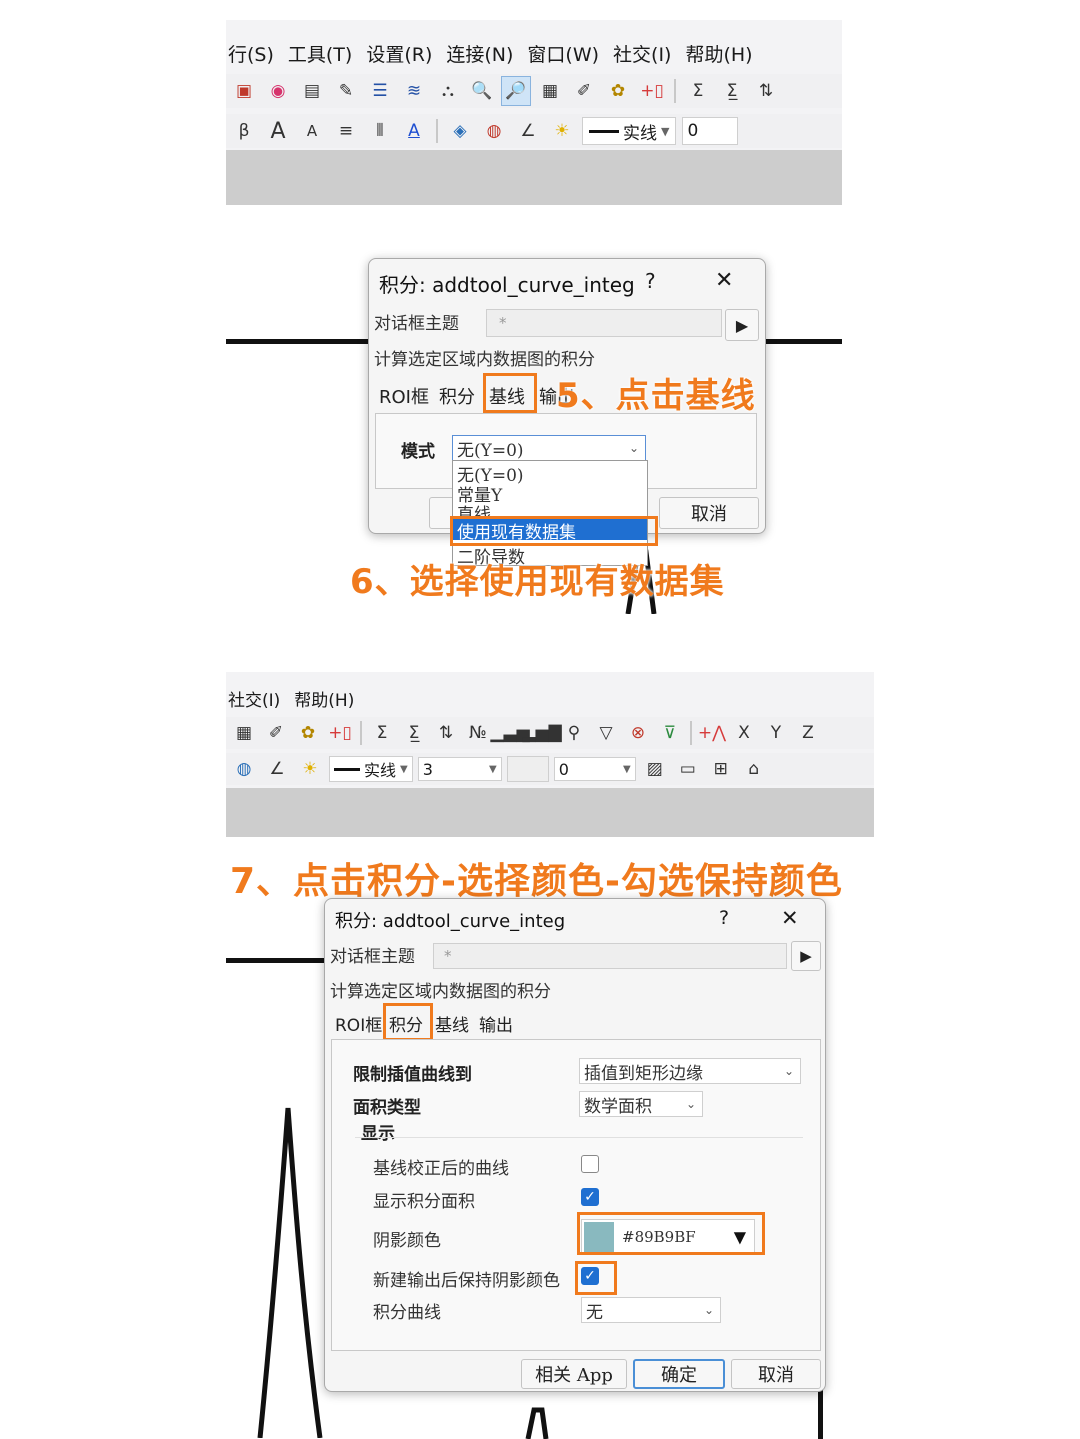  Describe the element at coordinates (482, 91) in the screenshot. I see `zoom-doc-icon: 🔍` at that location.